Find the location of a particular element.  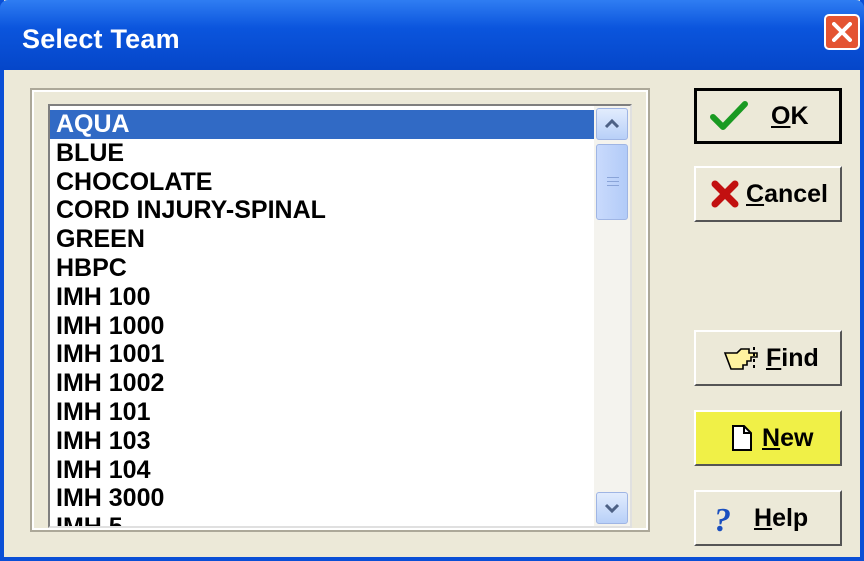

list-item: GREEN is located at coordinates (323, 239).